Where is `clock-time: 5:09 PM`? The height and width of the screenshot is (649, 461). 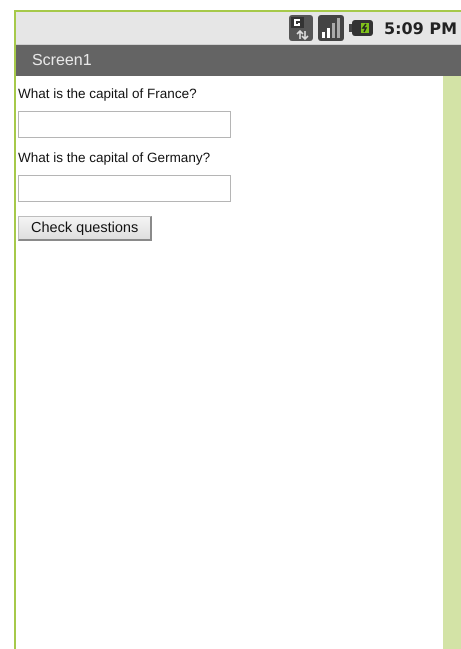
clock-time: 5:09 PM is located at coordinates (420, 28).